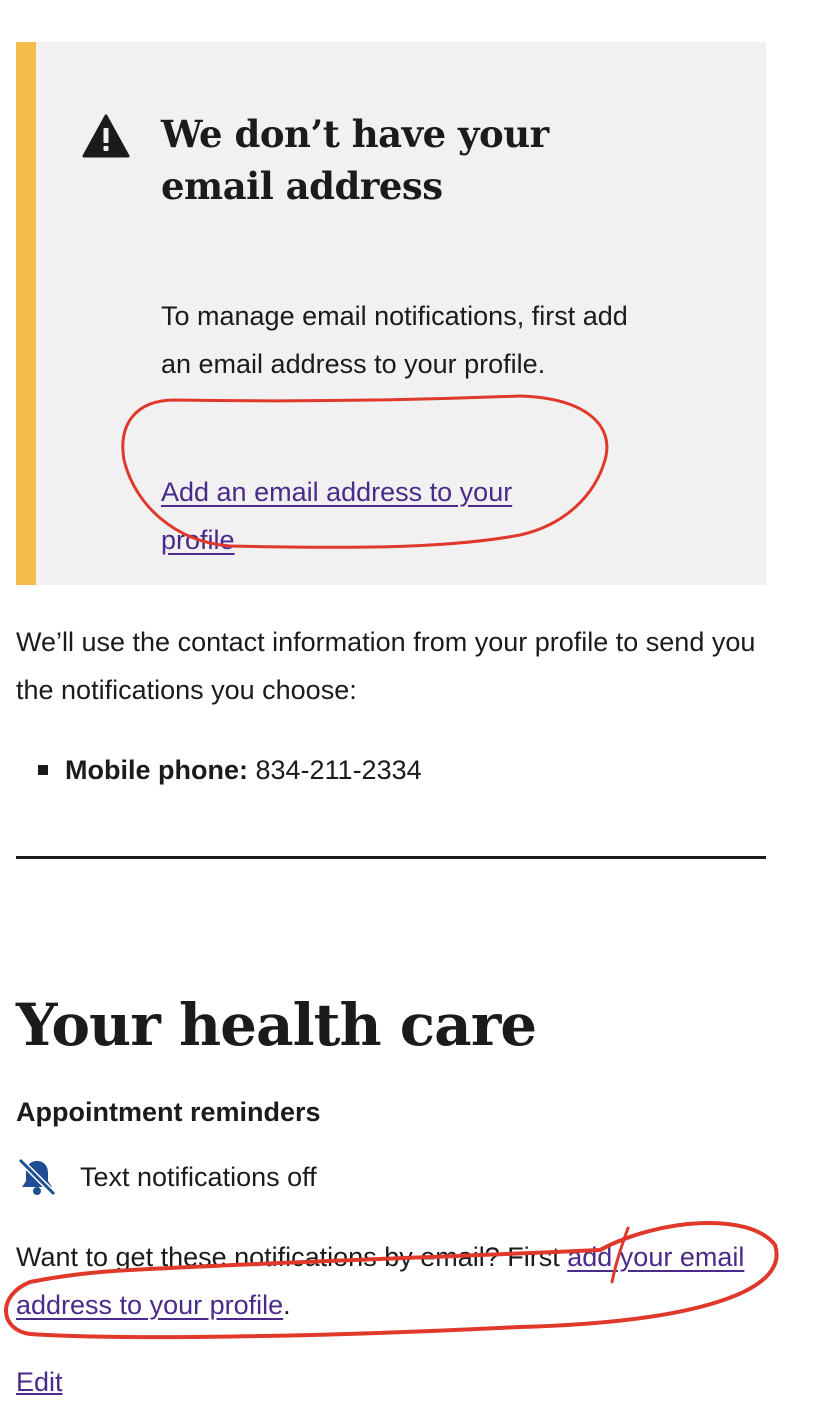  Describe the element at coordinates (287, 1305) in the screenshot. I see `email-prompt-end: .` at that location.